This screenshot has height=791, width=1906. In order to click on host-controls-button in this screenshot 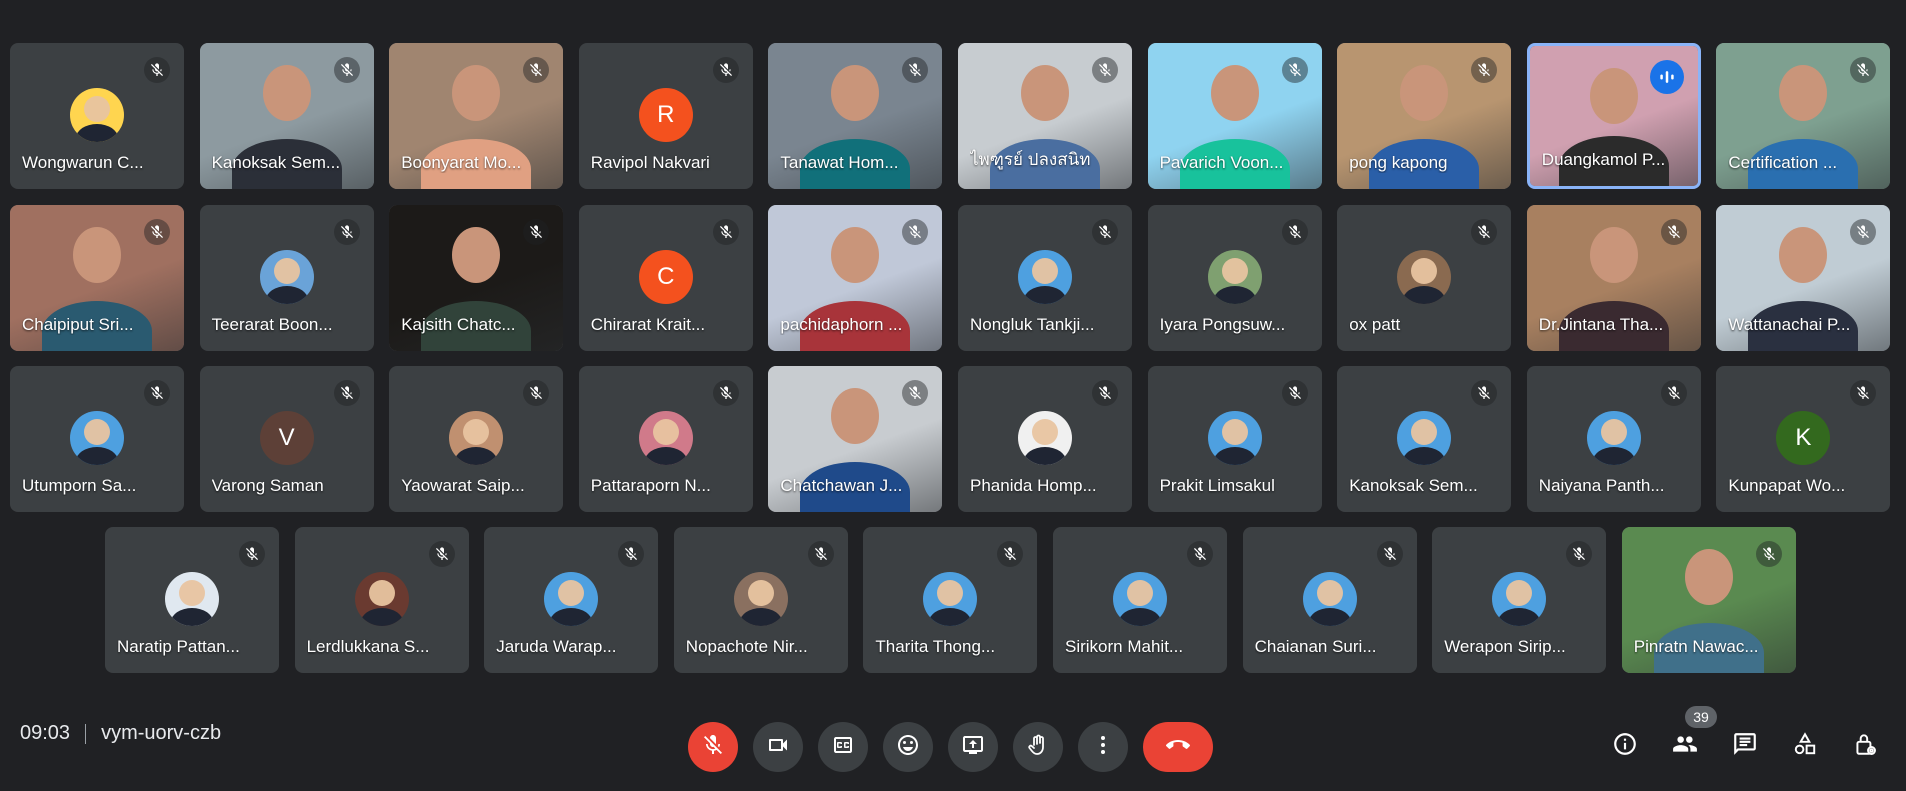, I will do `click(1865, 746)`.